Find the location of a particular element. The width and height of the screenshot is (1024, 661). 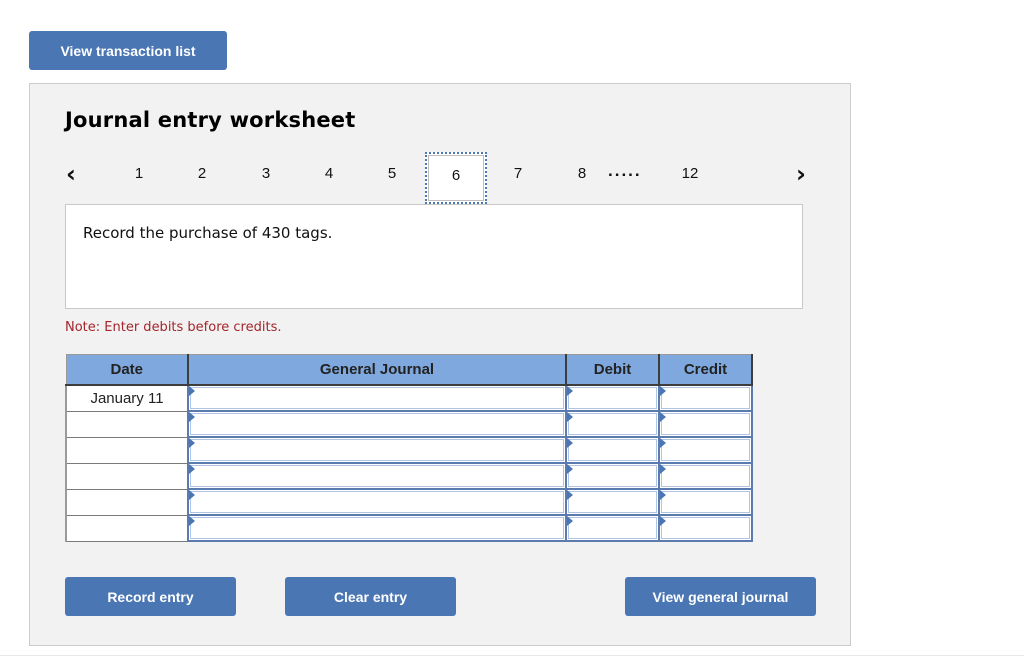

pagination: ‹ 1 2 3 4 5 6 7 8 ..... 12 › is located at coordinates (441, 180).